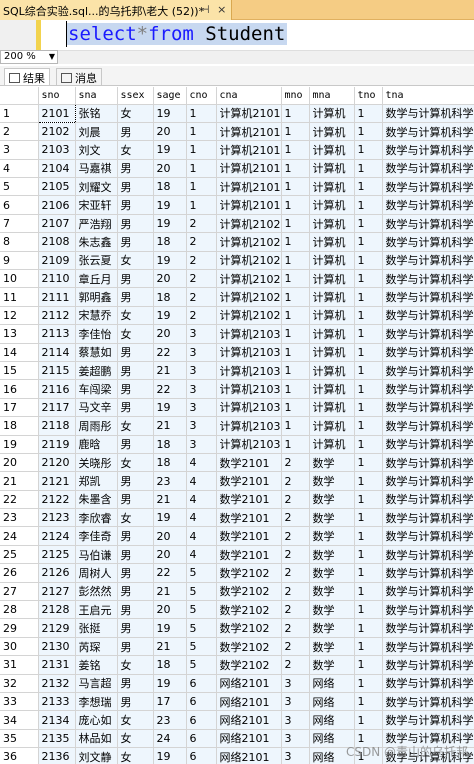  Describe the element at coordinates (57, 610) in the screenshot. I see `cell-sno: 2128` at that location.